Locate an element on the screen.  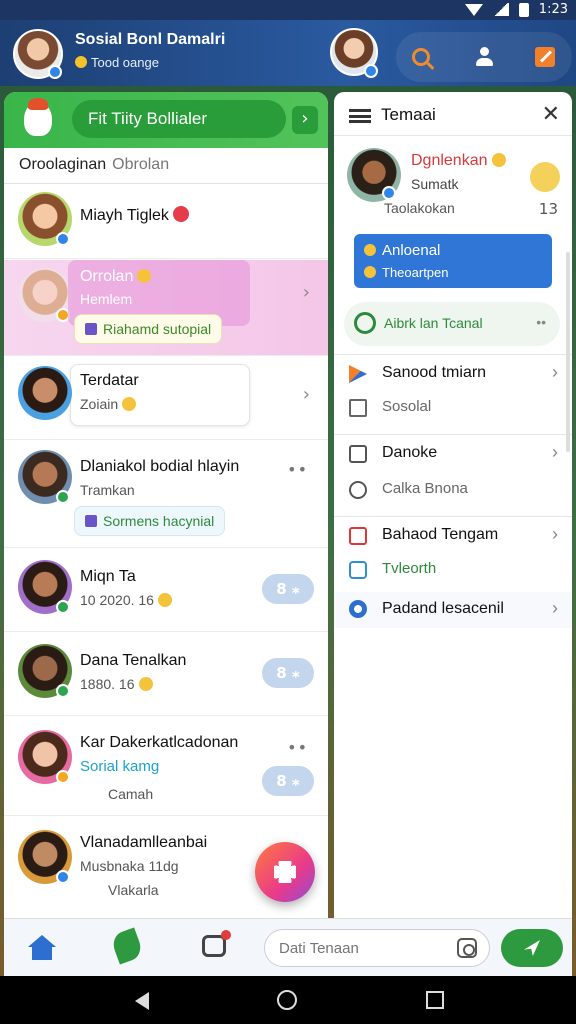
send-icon is located at coordinates (532, 948).